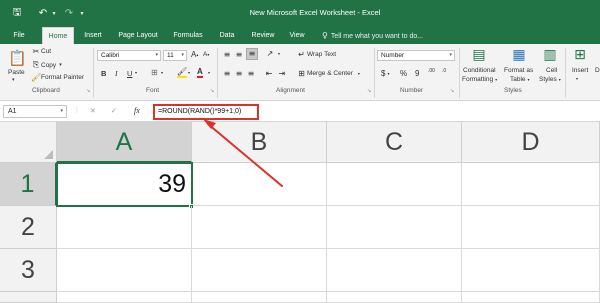 The height and width of the screenshot is (303, 600). What do you see at coordinates (28, 142) in the screenshot?
I see `select-all-button` at bounding box center [28, 142].